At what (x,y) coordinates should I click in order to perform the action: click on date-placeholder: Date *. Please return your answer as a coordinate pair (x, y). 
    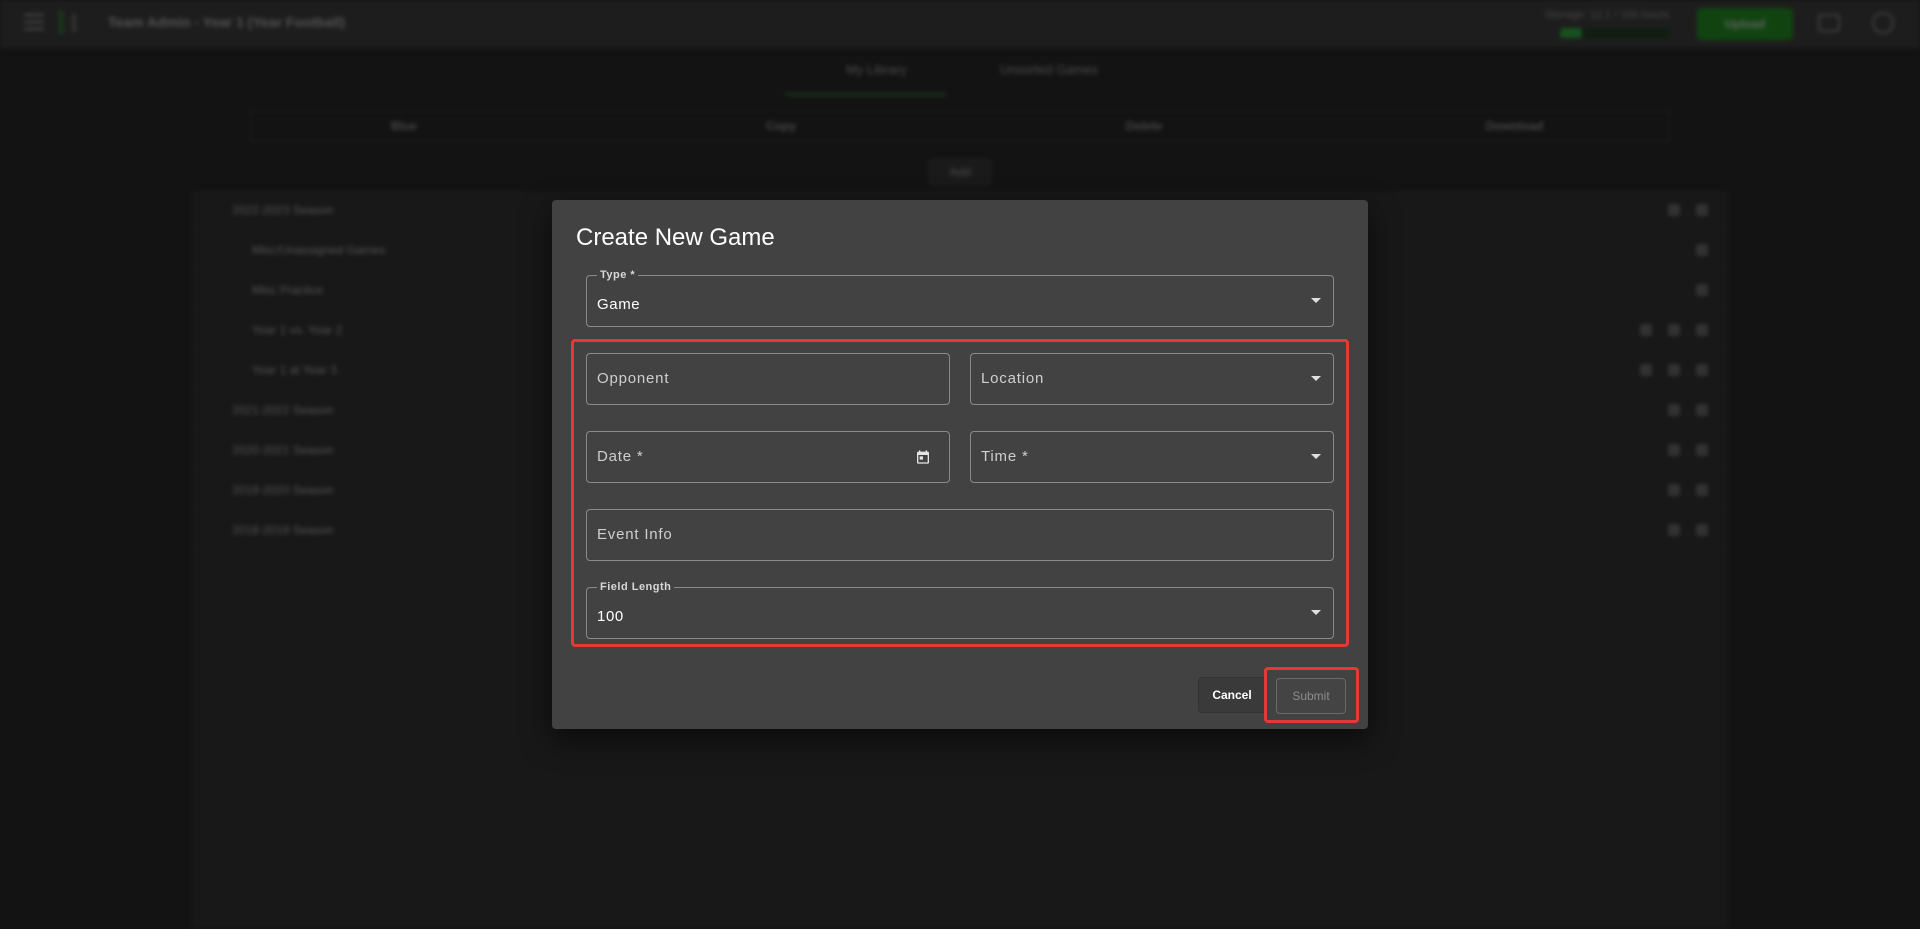
    Looking at the image, I should click on (620, 456).